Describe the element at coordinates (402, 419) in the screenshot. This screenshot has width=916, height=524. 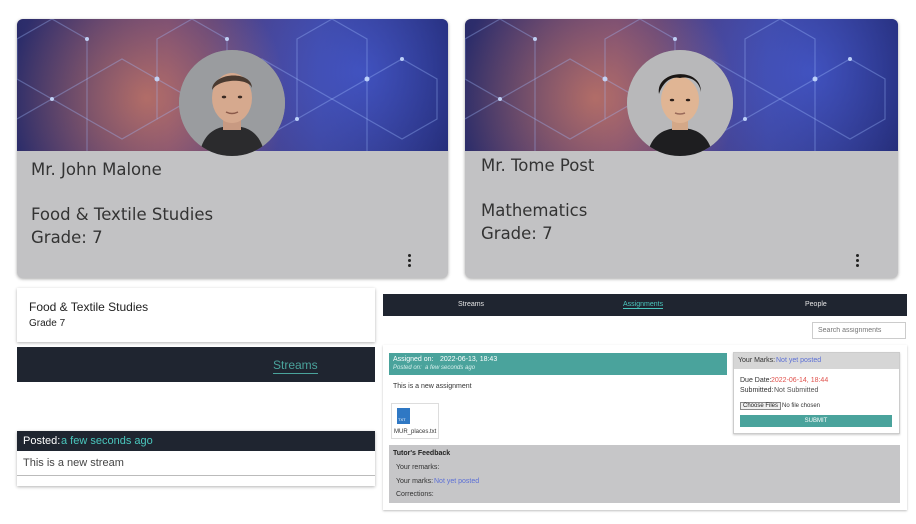
I see `file-icon-text: TXT` at that location.